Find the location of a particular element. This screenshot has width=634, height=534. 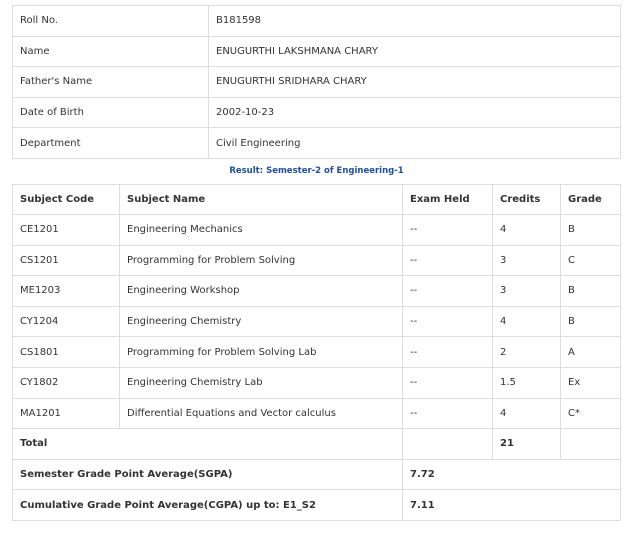

table-row: ME1203 Engineering Workshop -- 3 B is located at coordinates (316, 291).